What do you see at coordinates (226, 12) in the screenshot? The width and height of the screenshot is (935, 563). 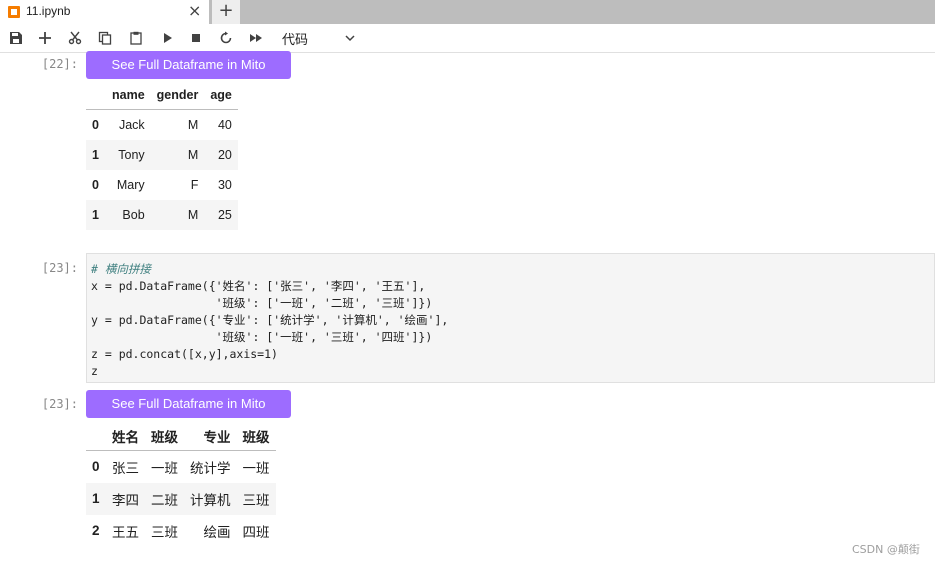 I see `new-tab-button: +` at bounding box center [226, 12].